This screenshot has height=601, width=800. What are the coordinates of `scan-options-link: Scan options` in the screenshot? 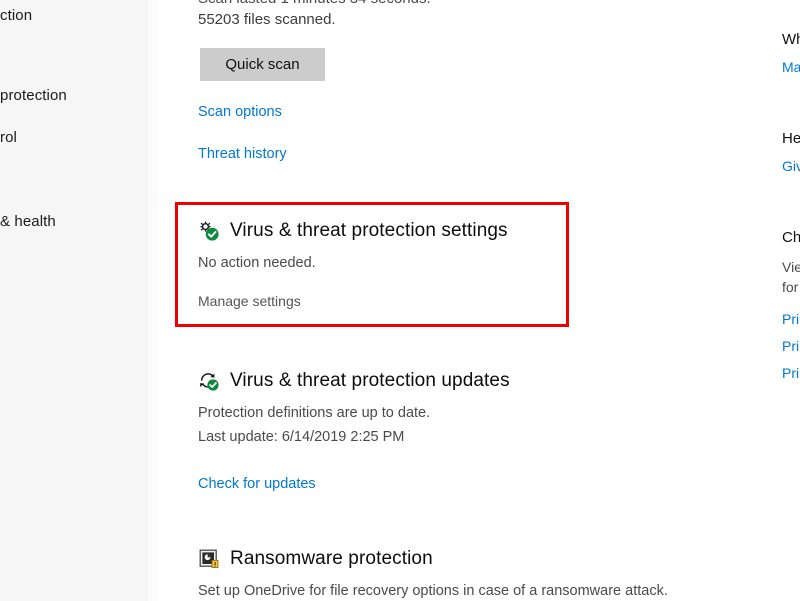 It's located at (240, 112).